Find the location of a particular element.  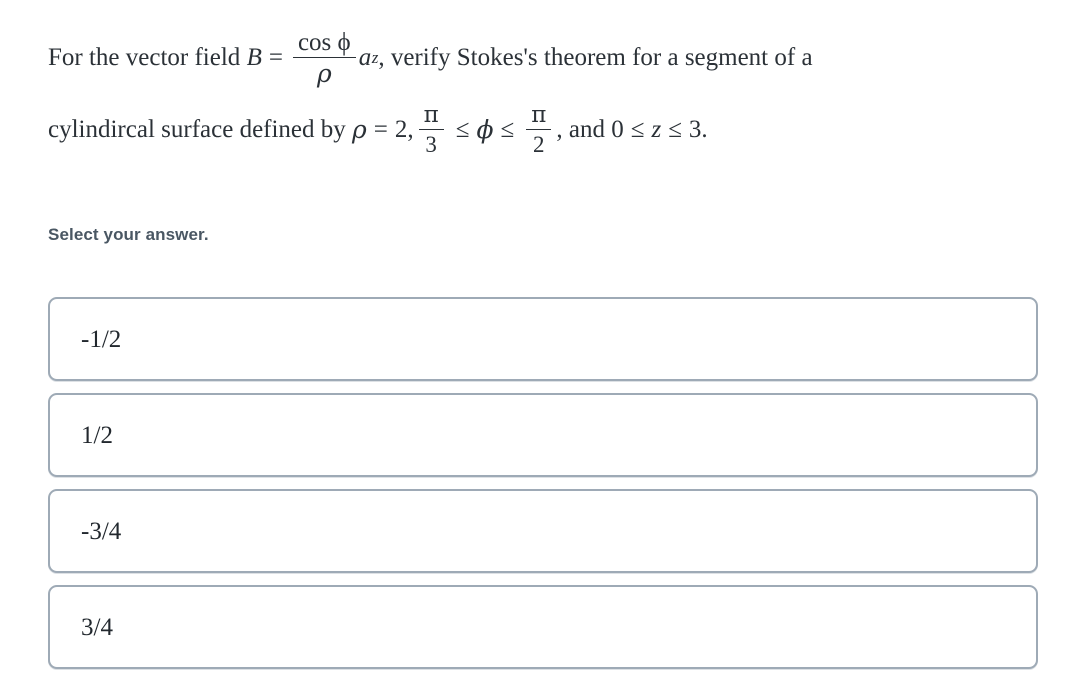

answer-option-label: -3/4 is located at coordinates (101, 531).